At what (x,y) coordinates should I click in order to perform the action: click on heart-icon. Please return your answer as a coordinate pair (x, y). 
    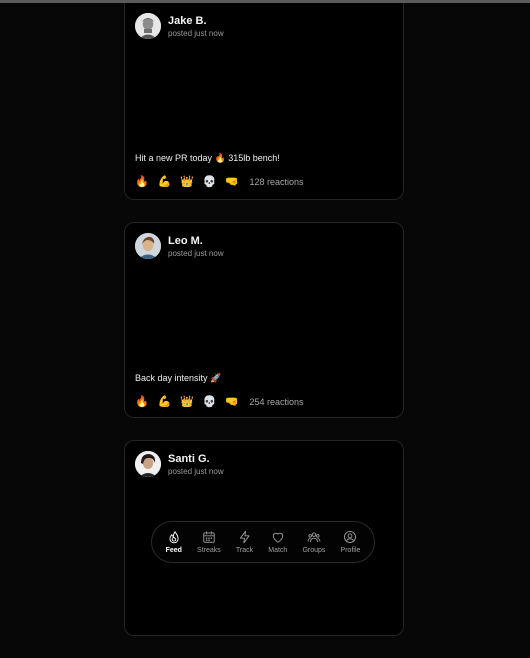
    Looking at the image, I should click on (277, 537).